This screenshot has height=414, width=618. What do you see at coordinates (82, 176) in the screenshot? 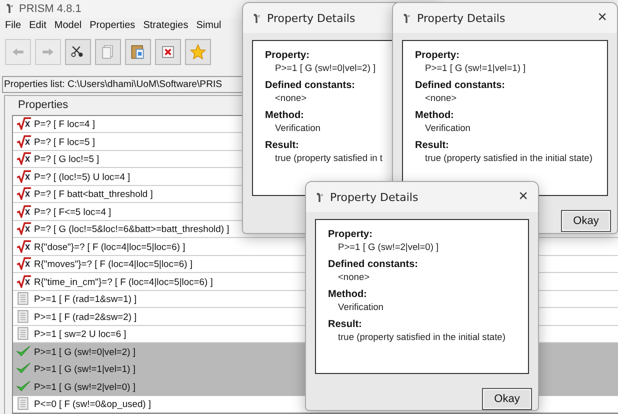
I see `property-formula: P=? [ (loc!=5) U loc=4 ]` at bounding box center [82, 176].